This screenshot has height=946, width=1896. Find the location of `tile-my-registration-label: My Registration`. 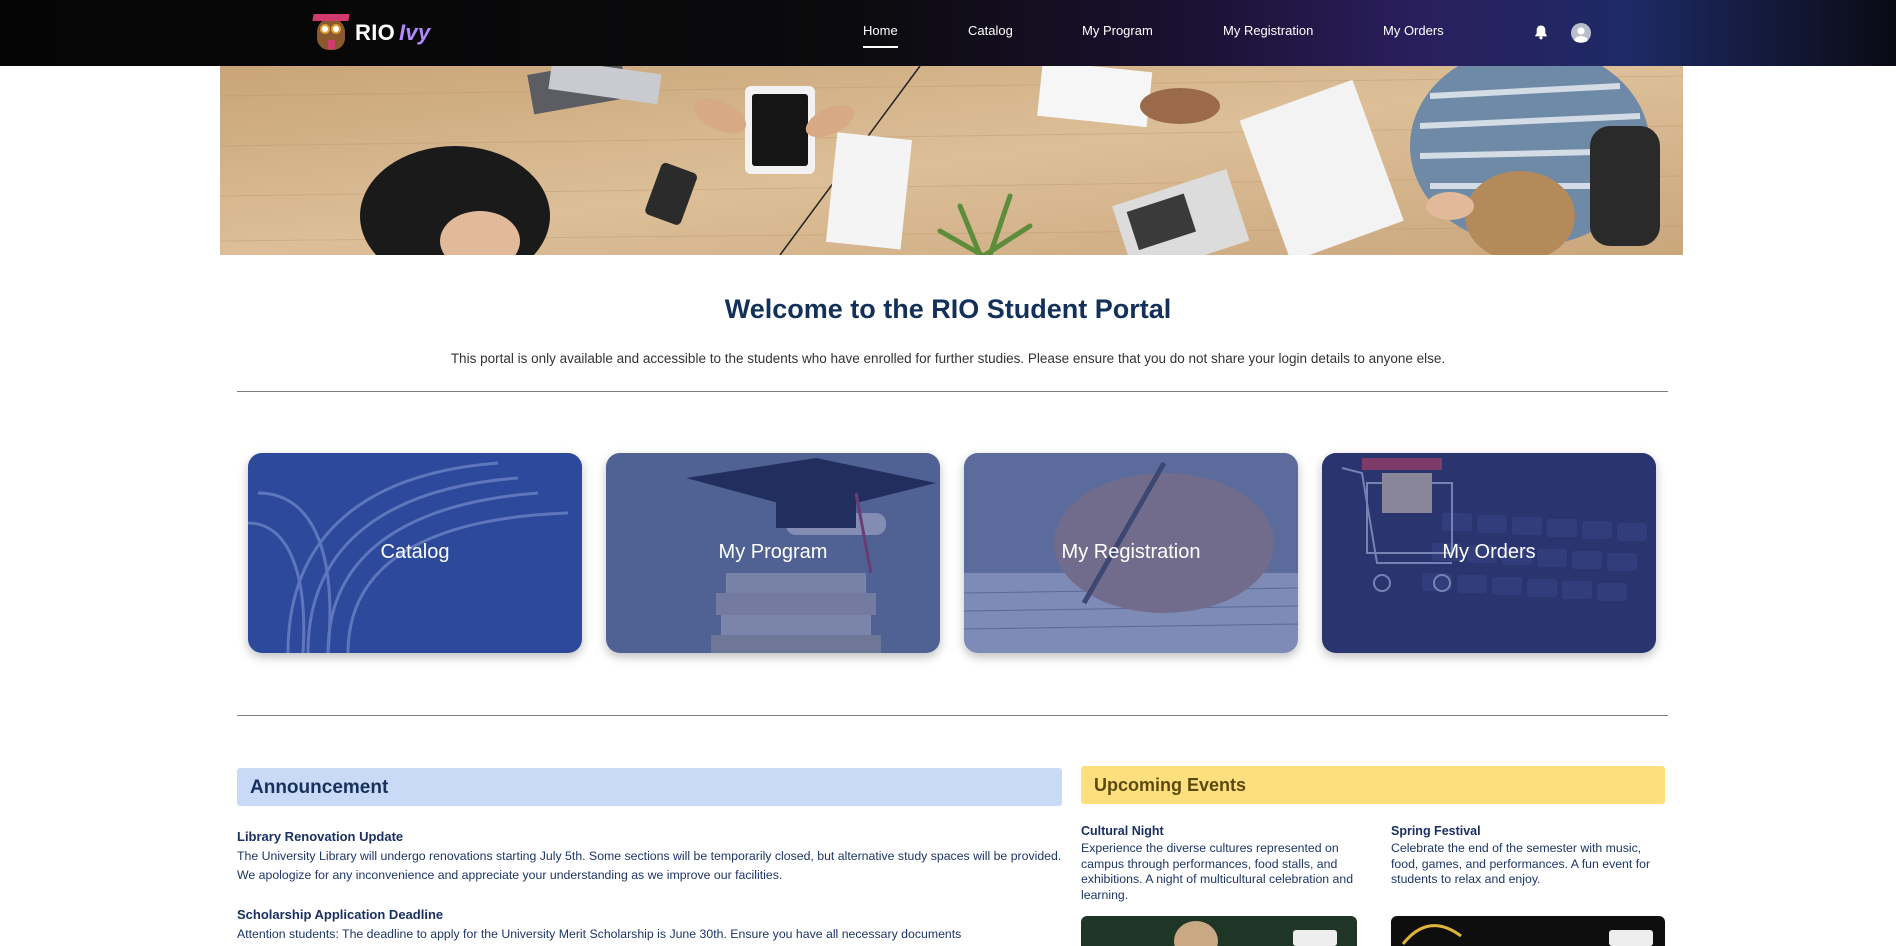

tile-my-registration-label: My Registration is located at coordinates (1131, 552).